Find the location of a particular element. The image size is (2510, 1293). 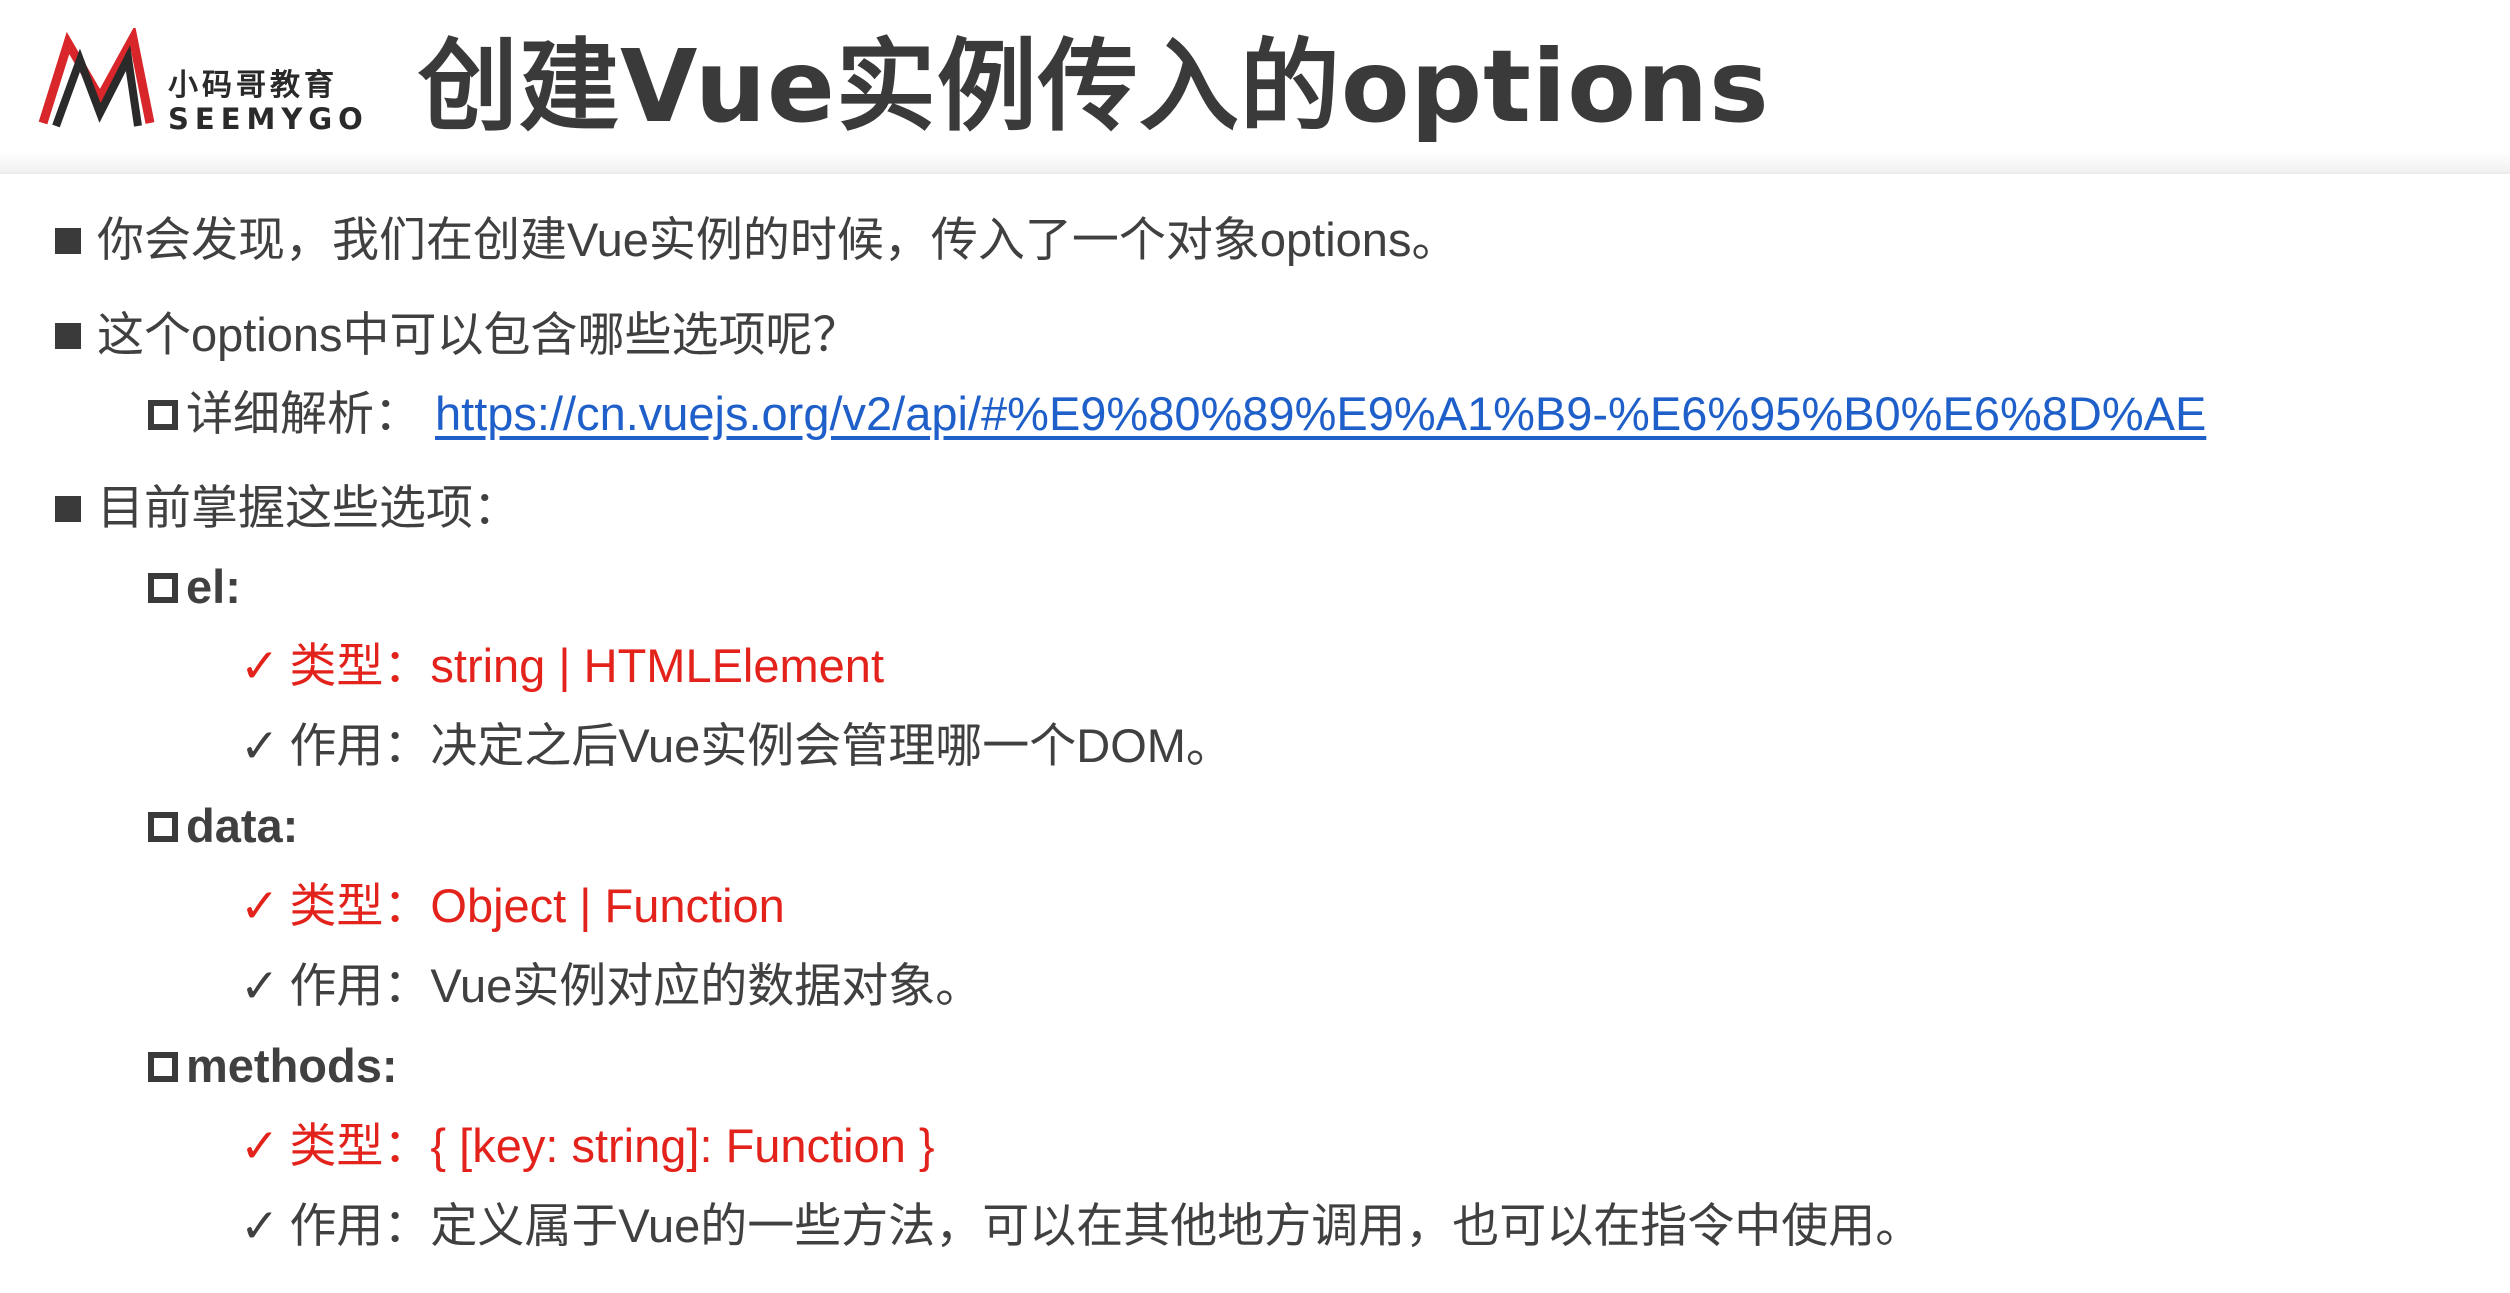

option-methods-type: ✓ 类型：{ [key: string]: Function } is located at coordinates (587, 1146).